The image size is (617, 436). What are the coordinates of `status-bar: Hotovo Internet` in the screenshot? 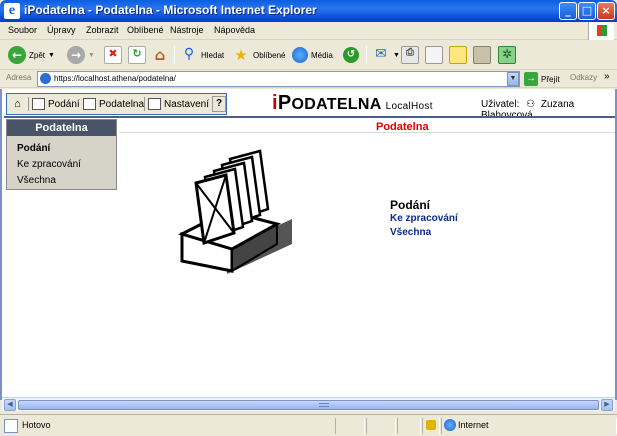 It's located at (308, 425).